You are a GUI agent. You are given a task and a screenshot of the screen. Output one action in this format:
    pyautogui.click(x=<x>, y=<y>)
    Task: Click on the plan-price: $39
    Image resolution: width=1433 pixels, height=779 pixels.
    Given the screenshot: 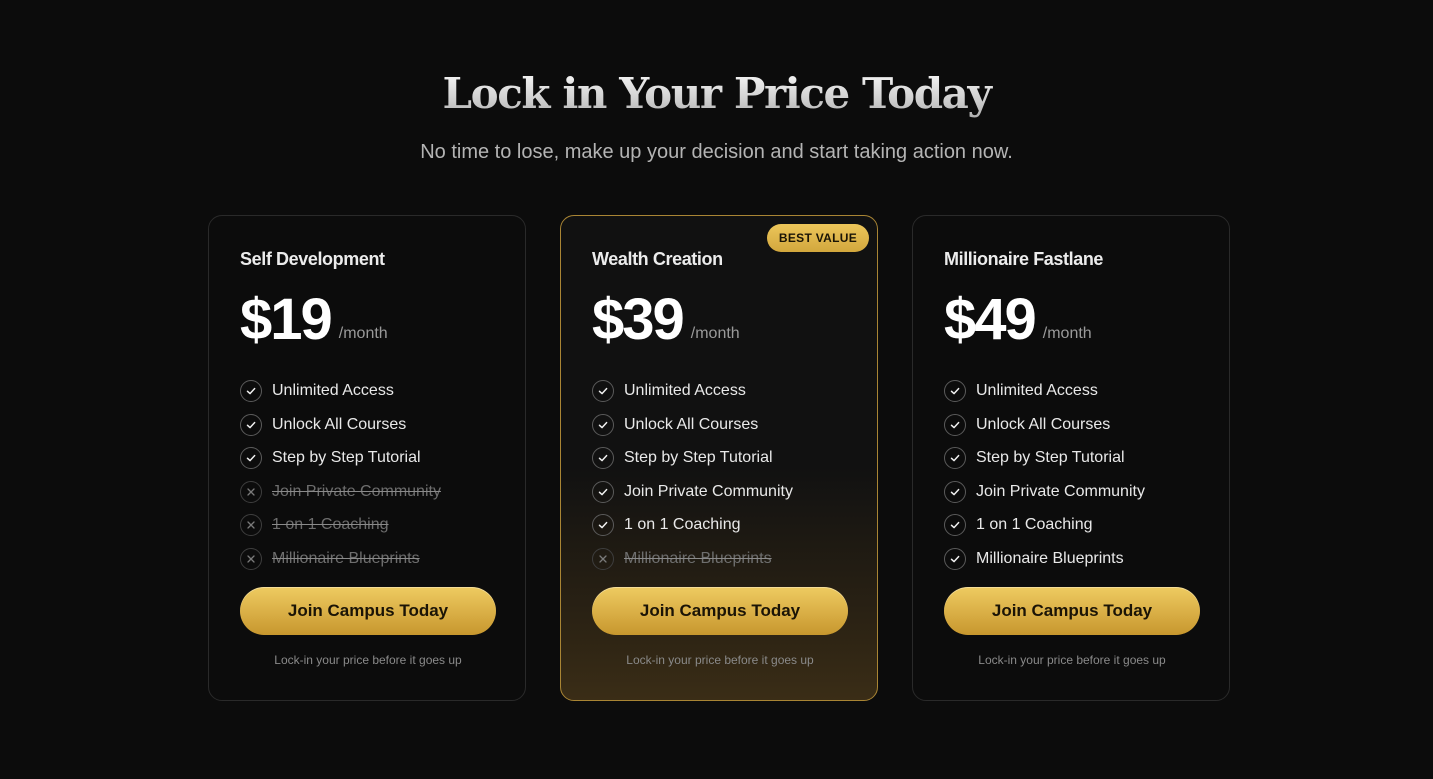 What is the action you would take?
    pyautogui.click(x=638, y=319)
    